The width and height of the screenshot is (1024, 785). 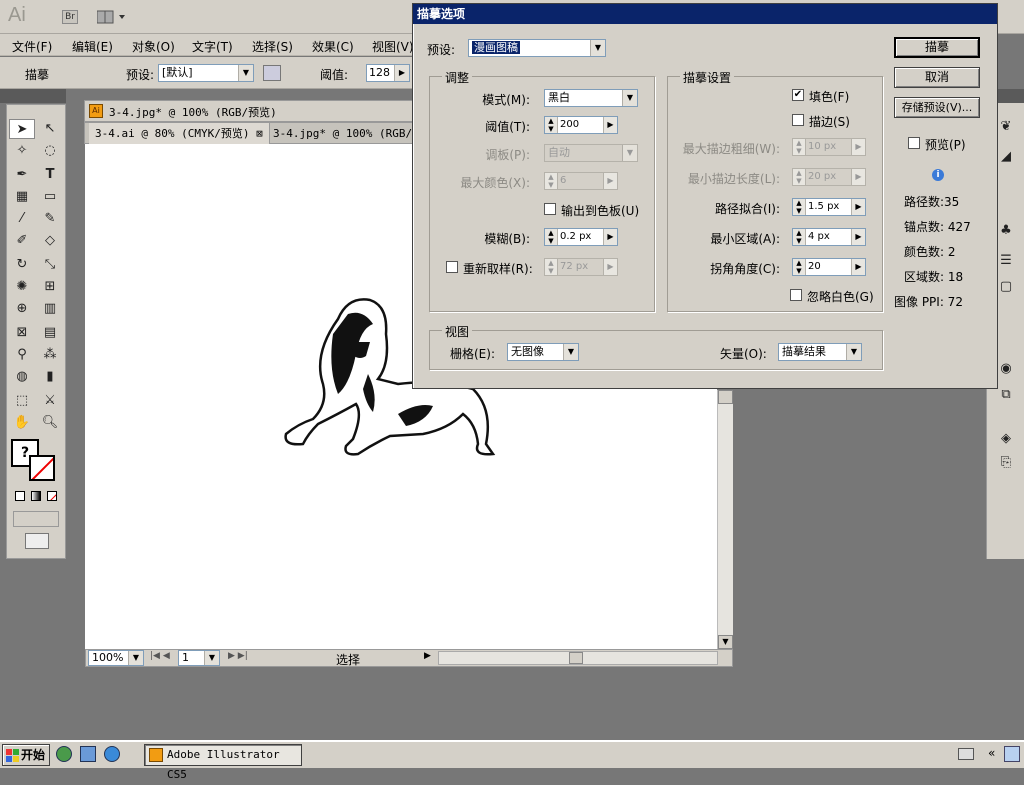 I want to click on mesh-tool-icon: ⊠, so click(x=22, y=333).